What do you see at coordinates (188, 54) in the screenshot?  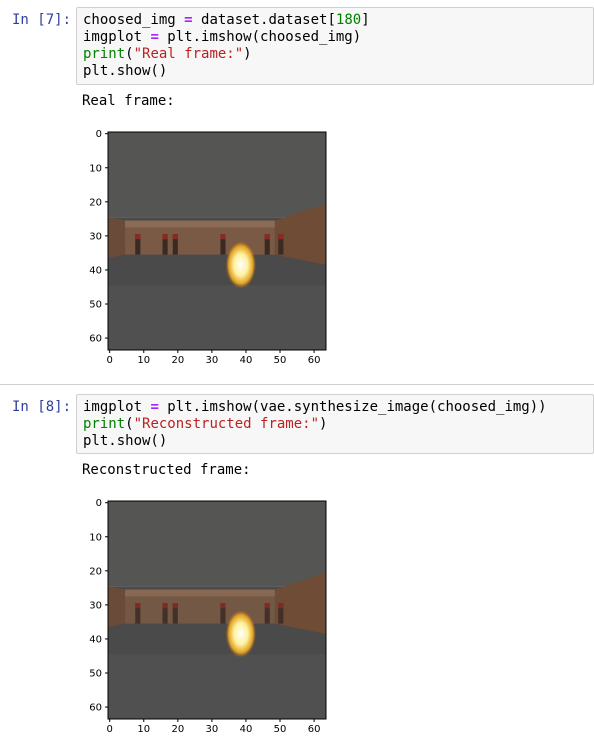 I see `code-token: "Real frame:"` at bounding box center [188, 54].